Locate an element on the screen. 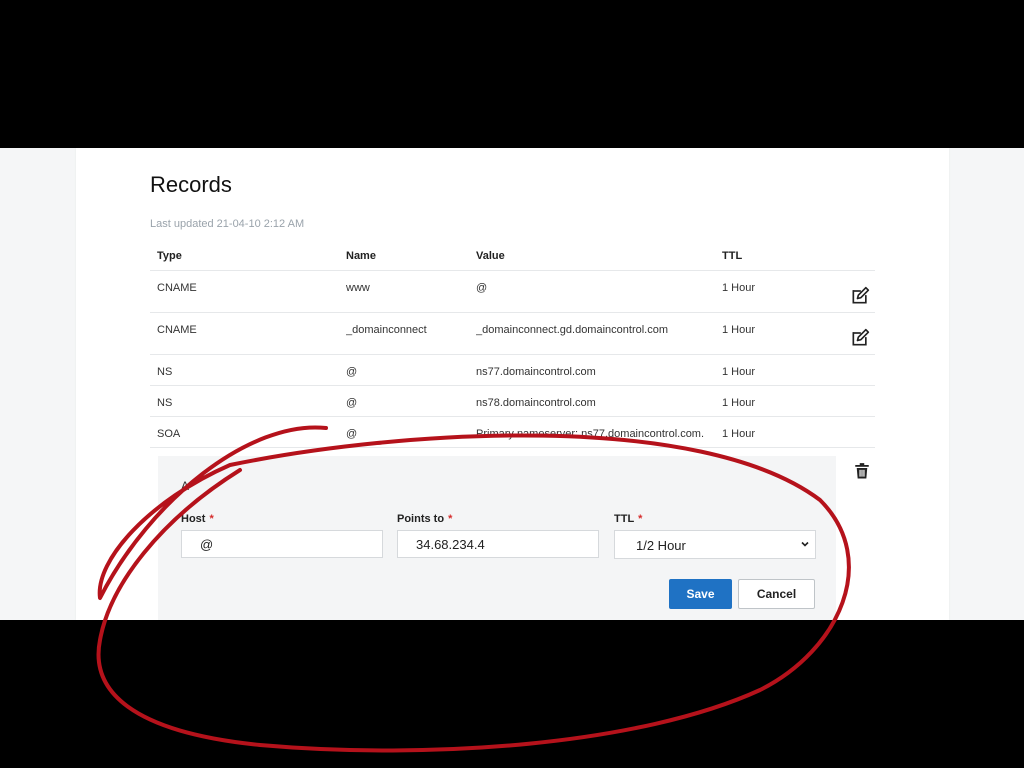 The image size is (1024, 768). ttl-label: TTL * is located at coordinates (628, 519).